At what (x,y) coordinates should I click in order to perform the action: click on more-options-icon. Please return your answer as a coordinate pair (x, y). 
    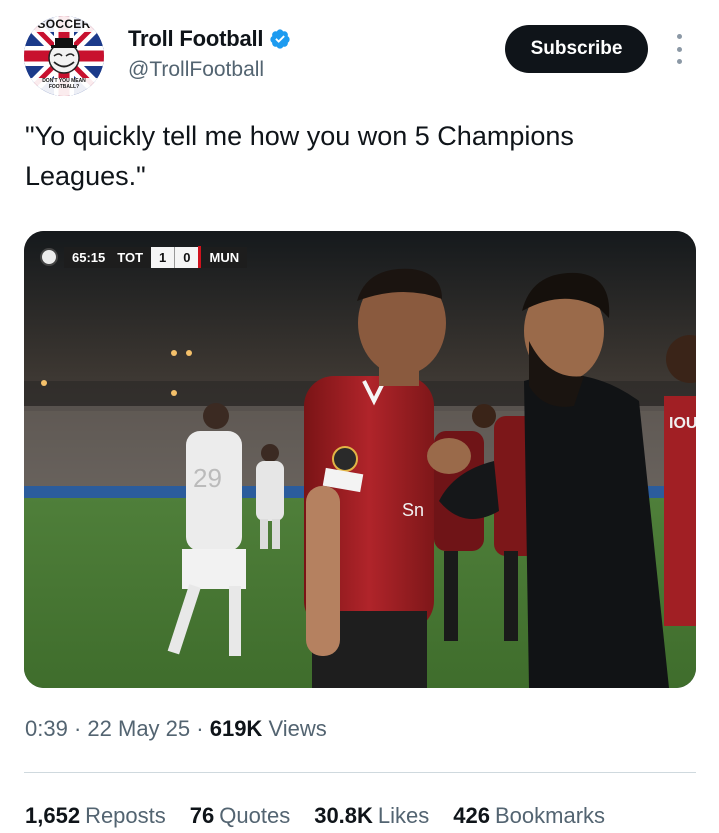
    Looking at the image, I should click on (679, 49).